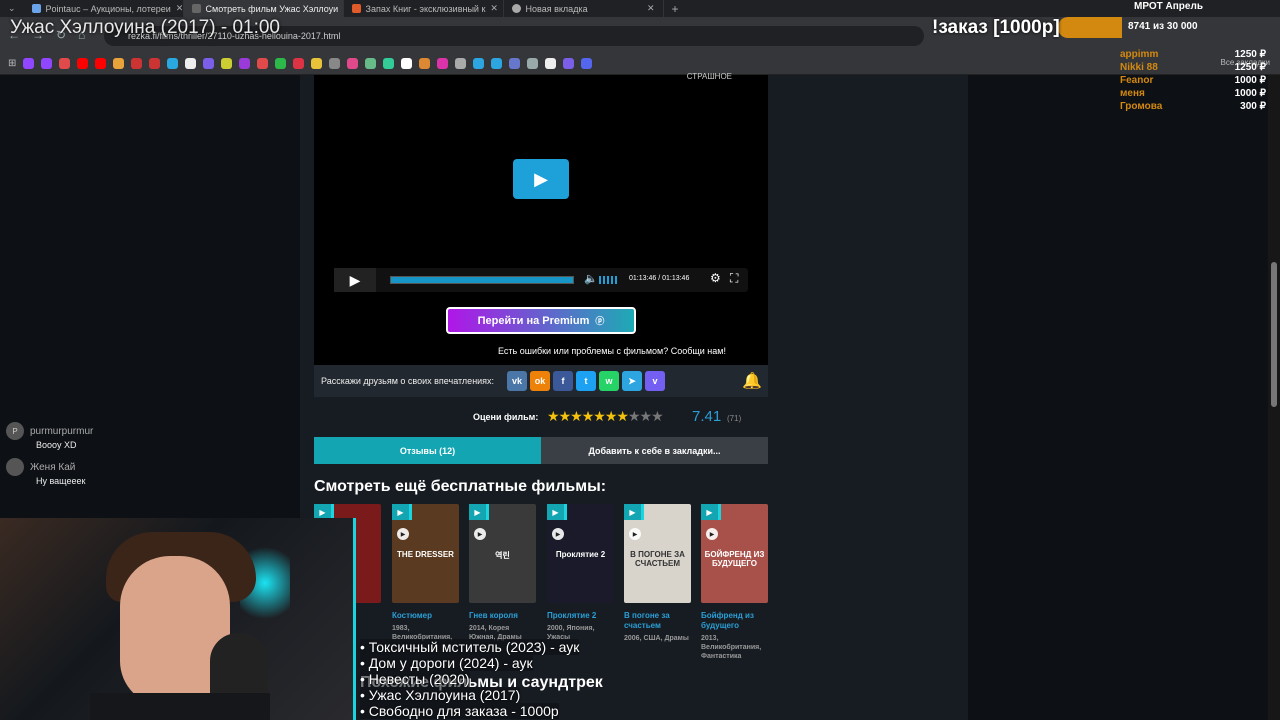  What do you see at coordinates (591, 278) in the screenshot?
I see `volume-icon: 🔈` at bounding box center [591, 278].